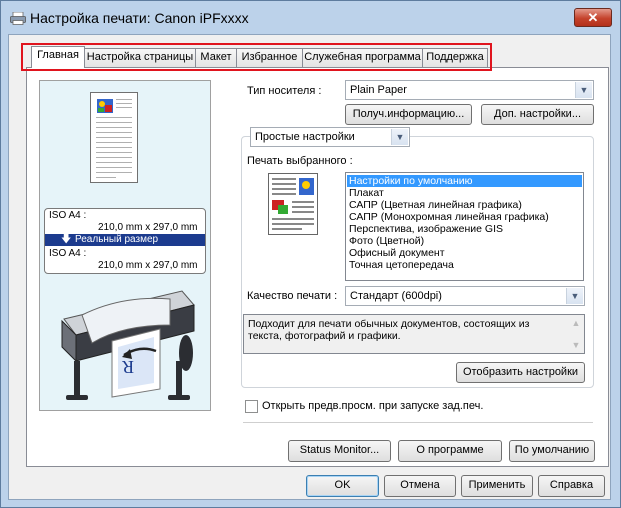  Describe the element at coordinates (397, 253) in the screenshot. I see `list-item: Офисный документ` at that location.